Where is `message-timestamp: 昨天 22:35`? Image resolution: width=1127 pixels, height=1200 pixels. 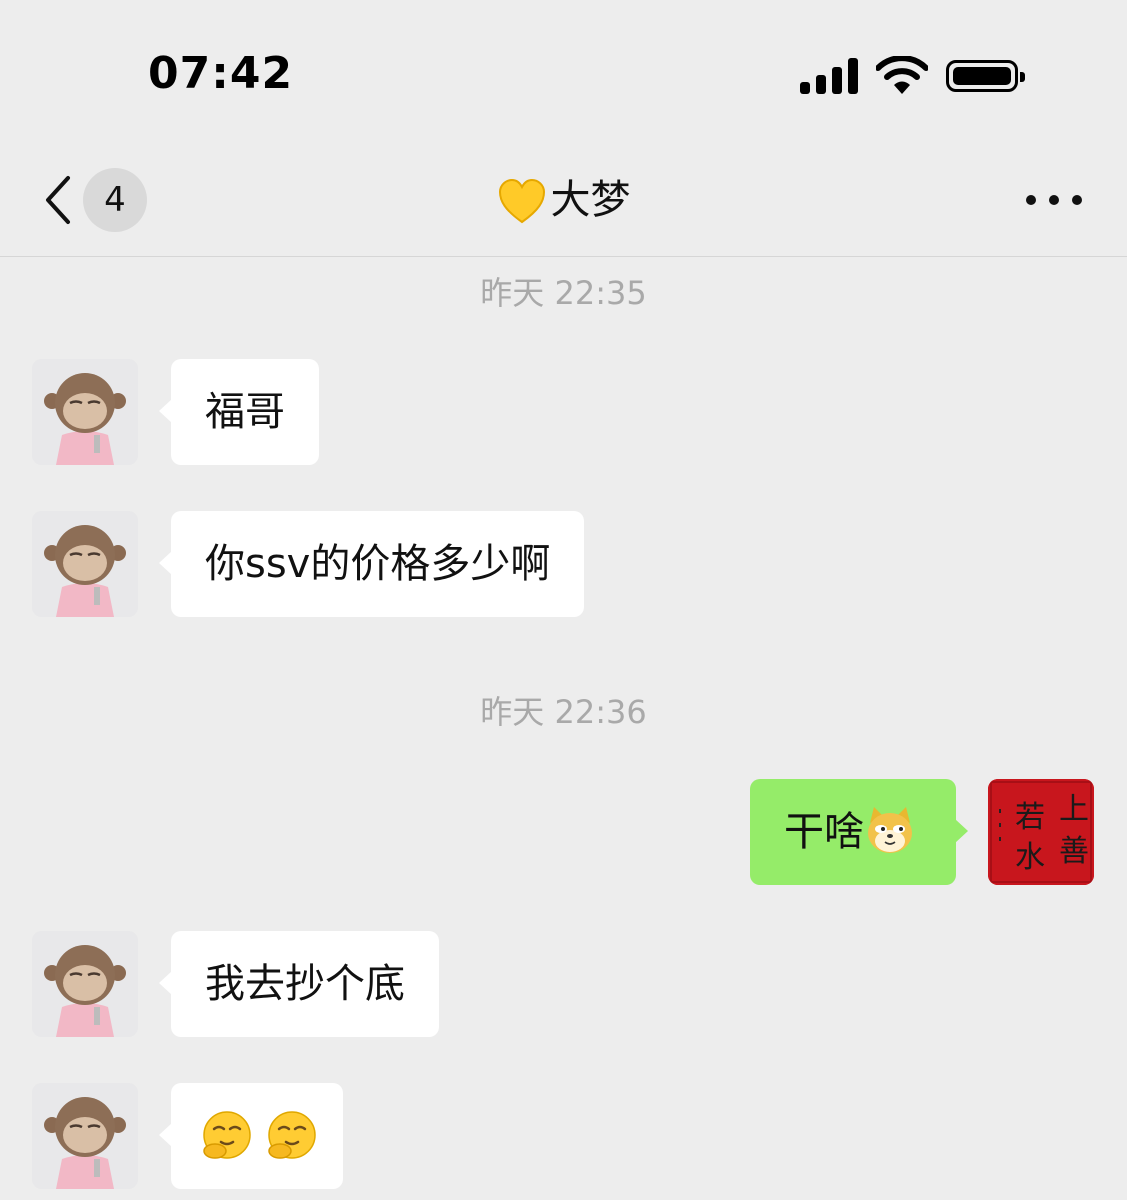
message-timestamp: 昨天 22:35 is located at coordinates (563, 293).